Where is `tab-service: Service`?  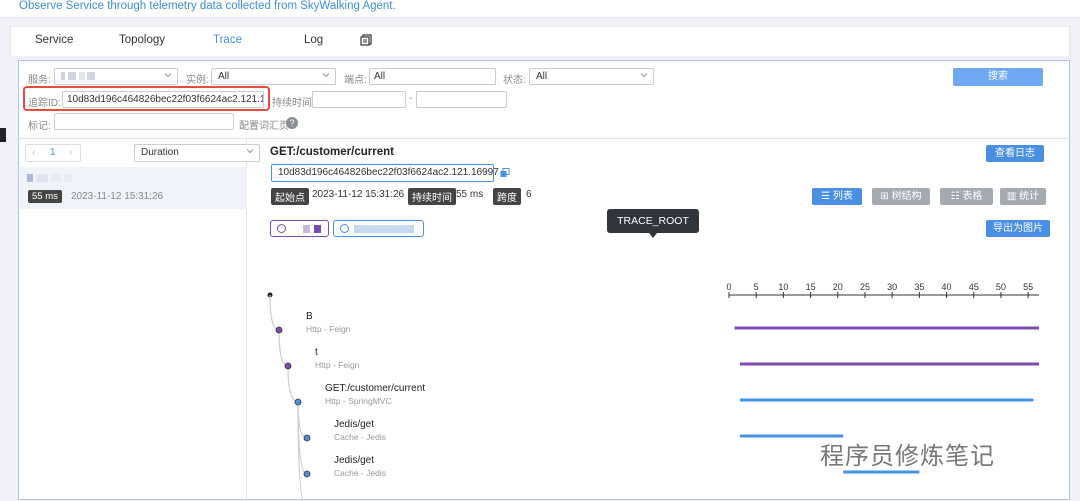 tab-service: Service is located at coordinates (54, 40).